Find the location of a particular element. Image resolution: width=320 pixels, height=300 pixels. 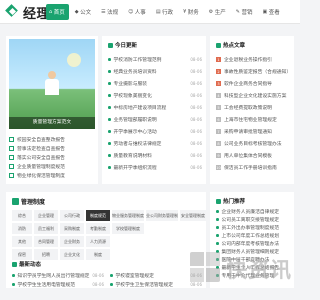

nav-item-marketing: ✎ 营销 is located at coordinates (245, 12).